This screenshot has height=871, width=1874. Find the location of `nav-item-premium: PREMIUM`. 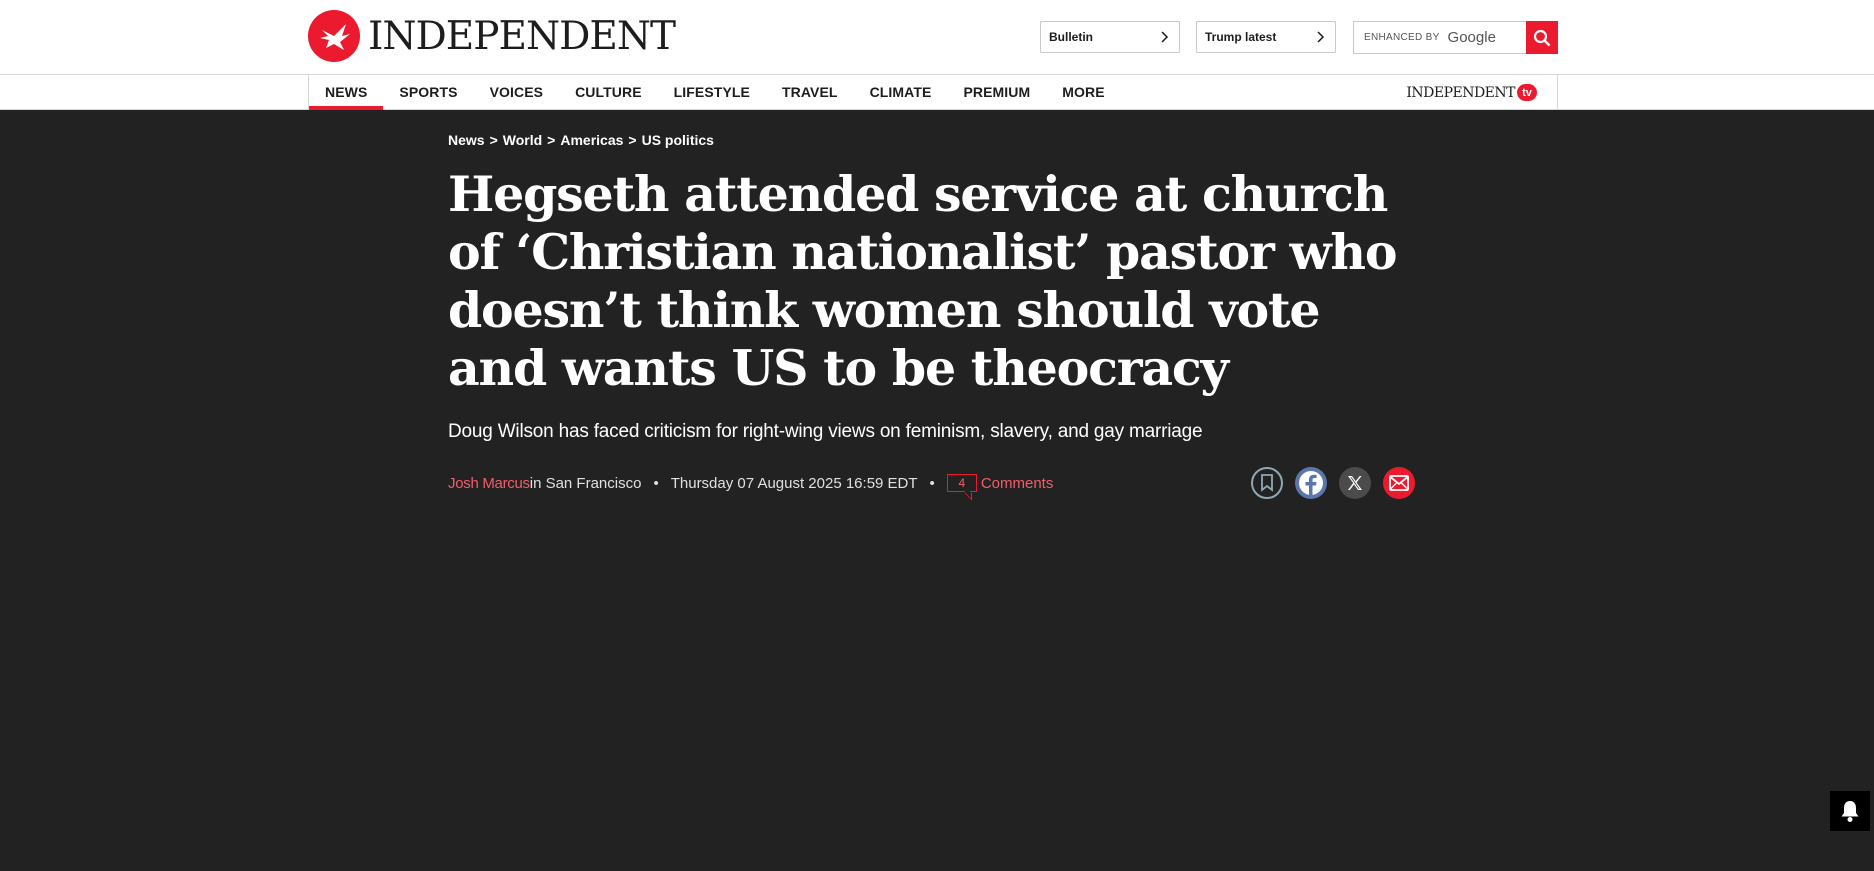

nav-item-premium: PREMIUM is located at coordinates (996, 92).